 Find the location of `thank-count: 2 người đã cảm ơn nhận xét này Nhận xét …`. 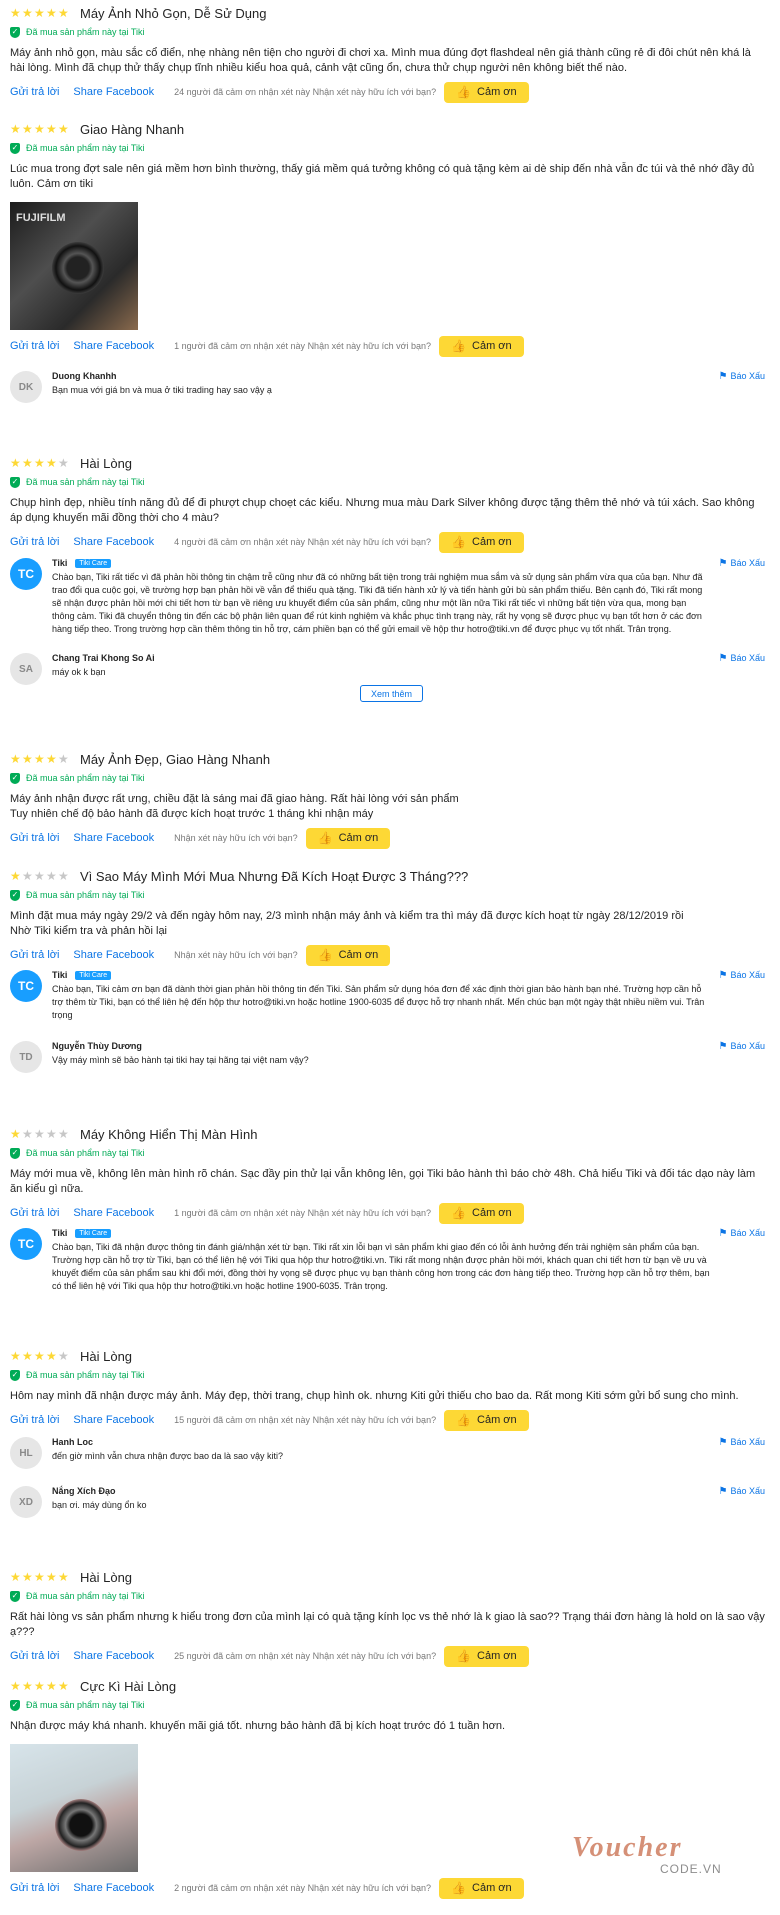

thank-count: 2 người đã cảm ơn nhận xét này Nhận xét … is located at coordinates (303, 1888).